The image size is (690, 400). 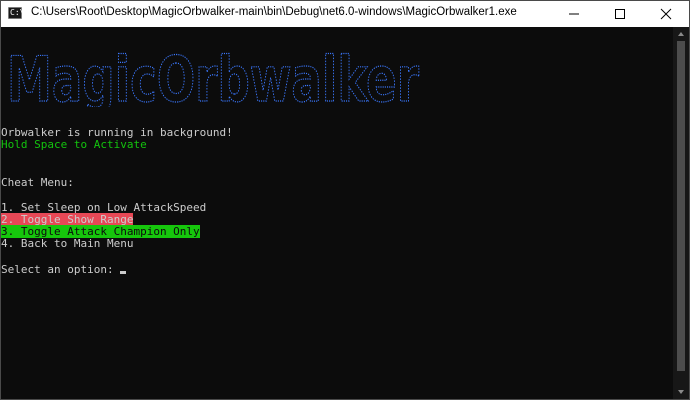 I want to click on chevron-up-icon, so click(x=681, y=34).